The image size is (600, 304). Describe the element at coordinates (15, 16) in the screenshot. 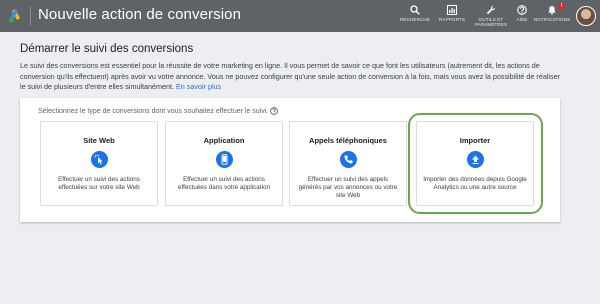

I see `google-ads-logo-icon` at that location.